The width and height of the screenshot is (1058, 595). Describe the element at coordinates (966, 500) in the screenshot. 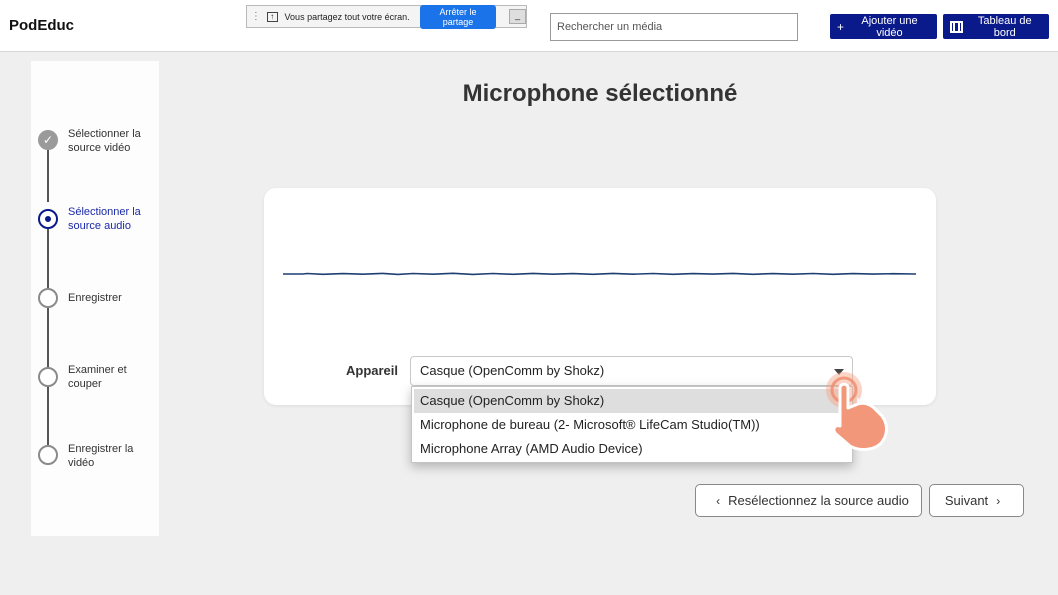

I see `next-label: Suivant` at that location.